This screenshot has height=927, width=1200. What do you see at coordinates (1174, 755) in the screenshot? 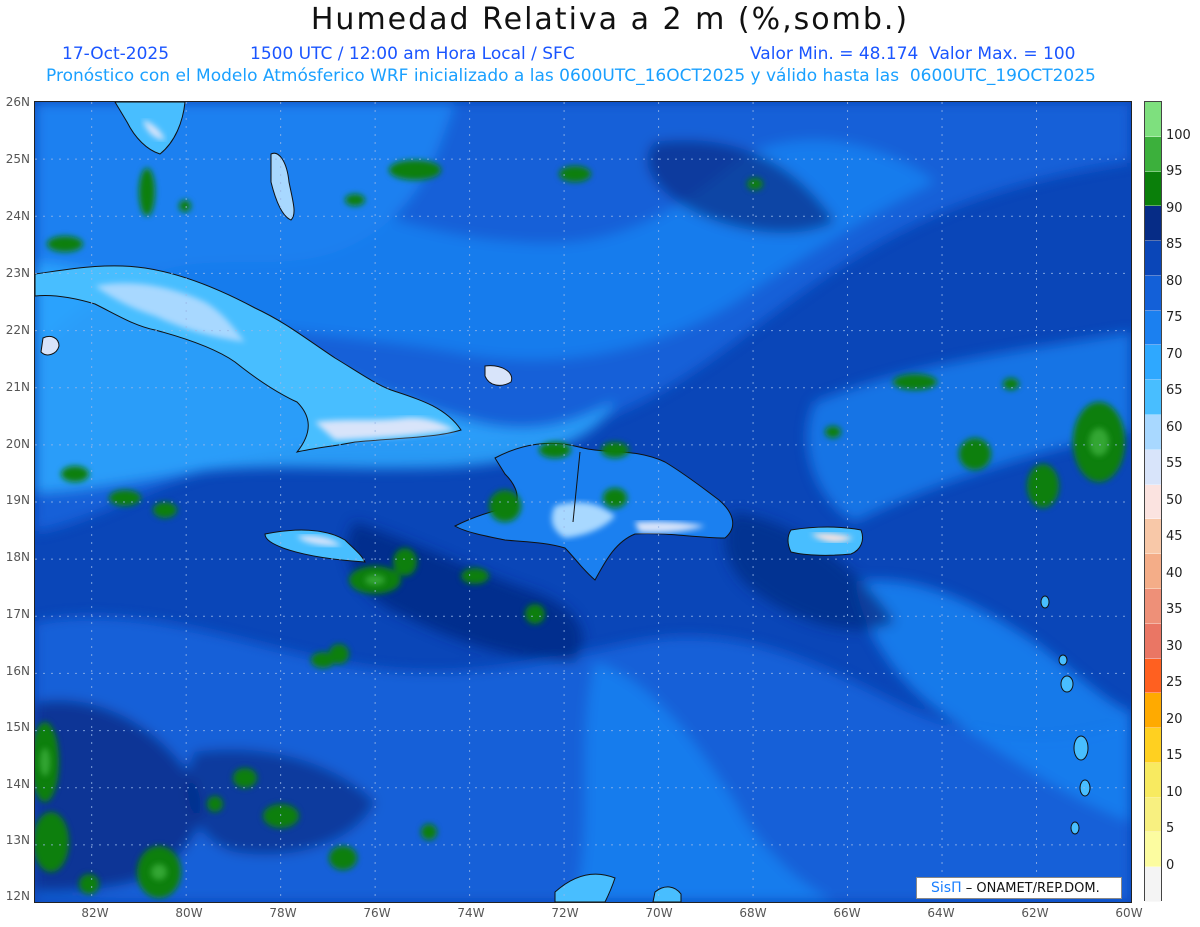
I see `colorbar-label: 15` at bounding box center [1174, 755].